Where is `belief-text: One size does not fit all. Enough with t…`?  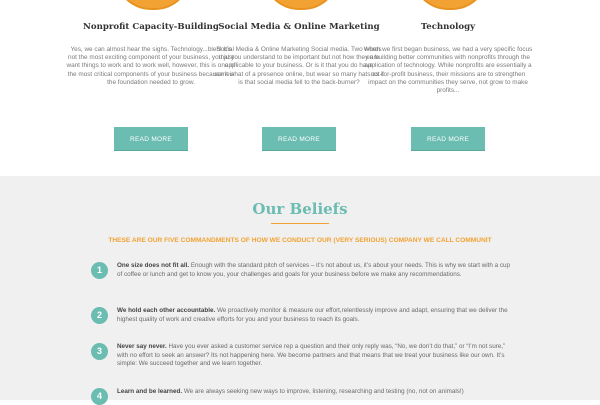
belief-text: One size does not fit all. Enough with t… is located at coordinates (317, 270).